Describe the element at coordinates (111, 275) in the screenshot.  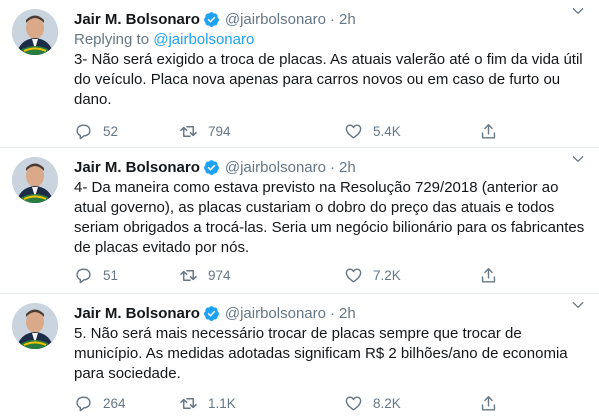
I see `reply-count: 51` at that location.